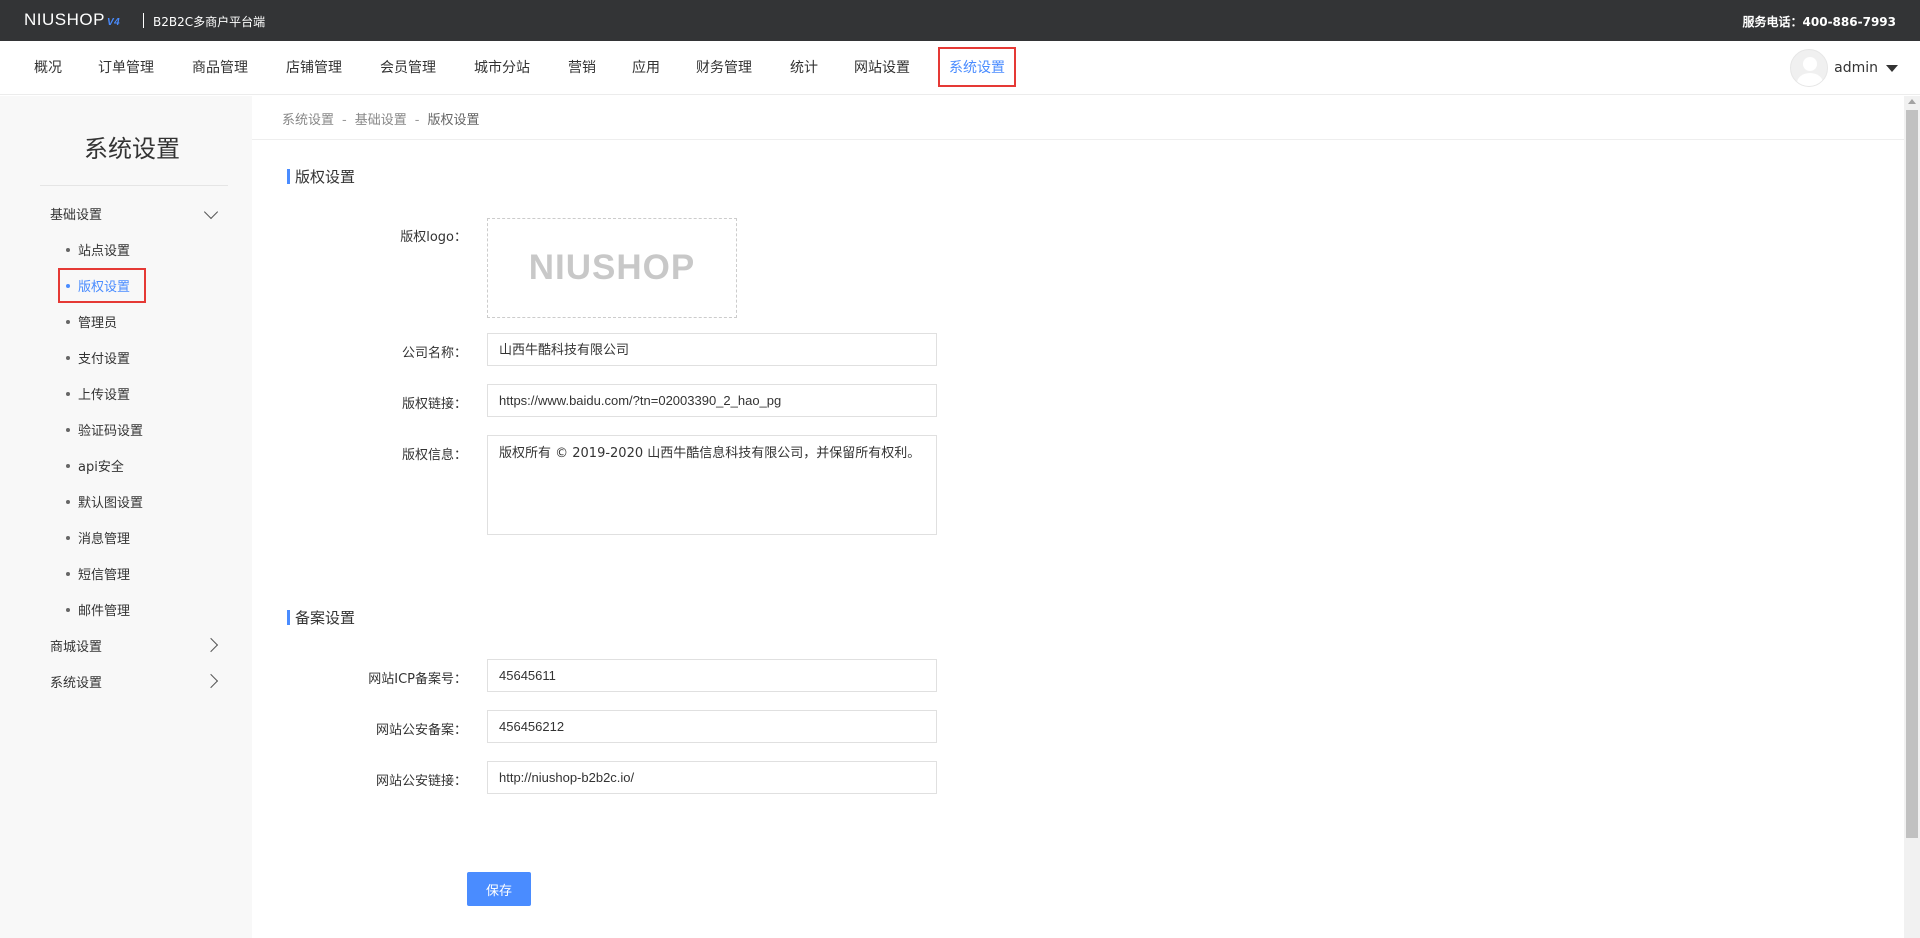 This screenshot has width=1920, height=938. What do you see at coordinates (724, 67) in the screenshot?
I see `nav-finance: 财务管理` at bounding box center [724, 67].